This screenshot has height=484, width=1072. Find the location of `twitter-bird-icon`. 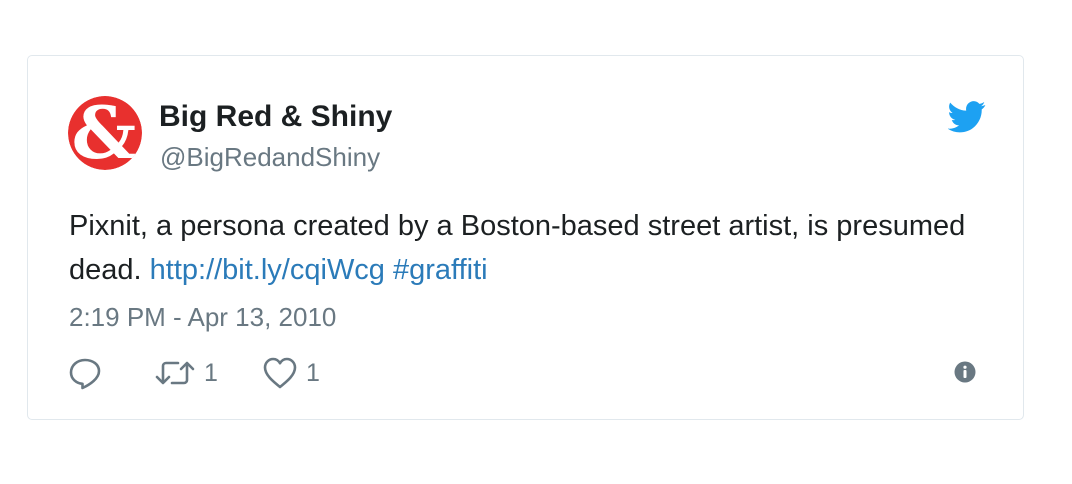

twitter-bird-icon is located at coordinates (966, 117).